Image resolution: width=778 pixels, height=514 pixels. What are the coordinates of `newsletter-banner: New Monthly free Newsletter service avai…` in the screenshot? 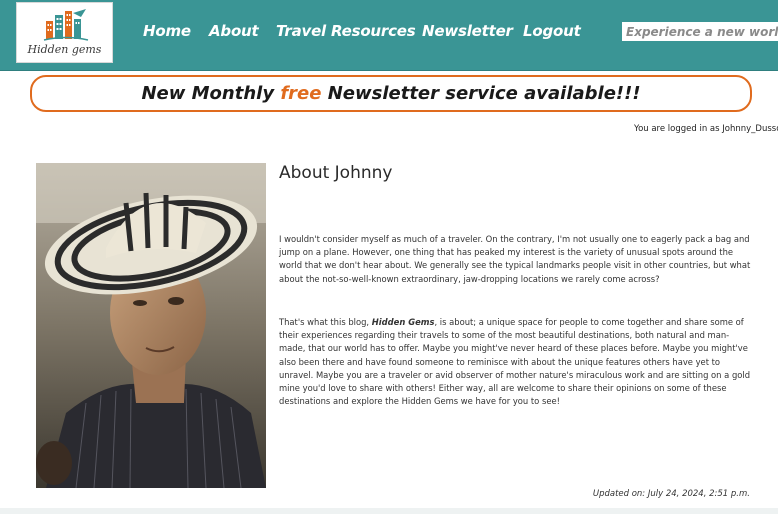 It's located at (391, 93).